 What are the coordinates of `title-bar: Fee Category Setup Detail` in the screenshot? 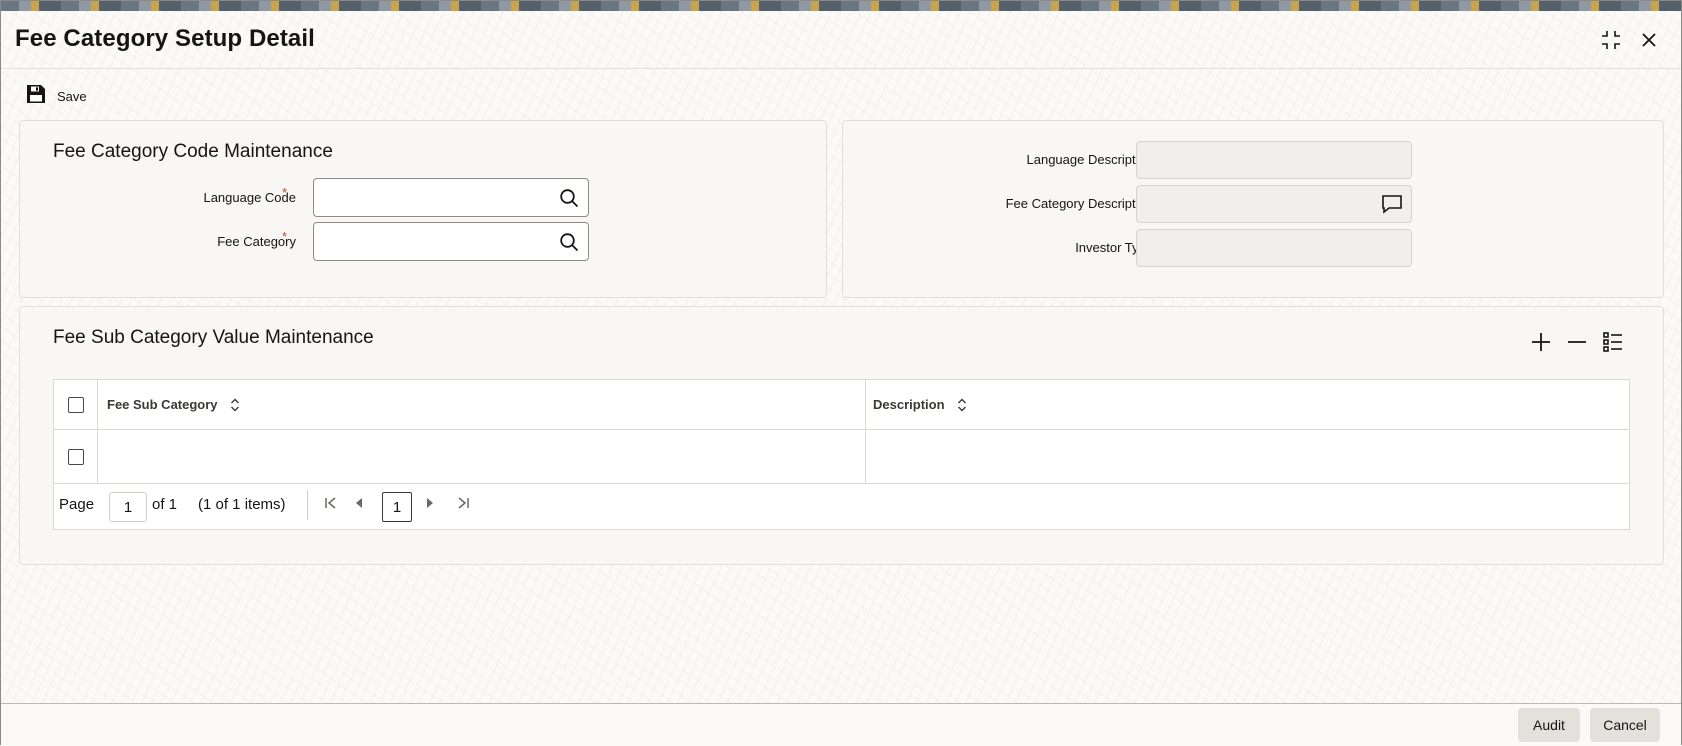 It's located at (841, 40).